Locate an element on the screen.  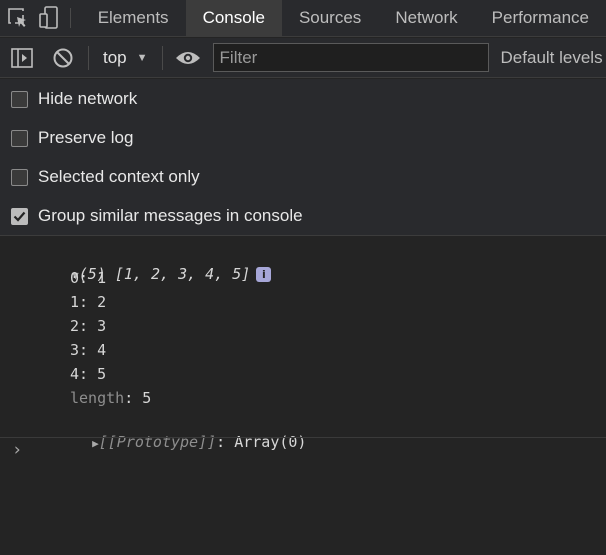
selected-context-only-checkbox is located at coordinates (19, 177).